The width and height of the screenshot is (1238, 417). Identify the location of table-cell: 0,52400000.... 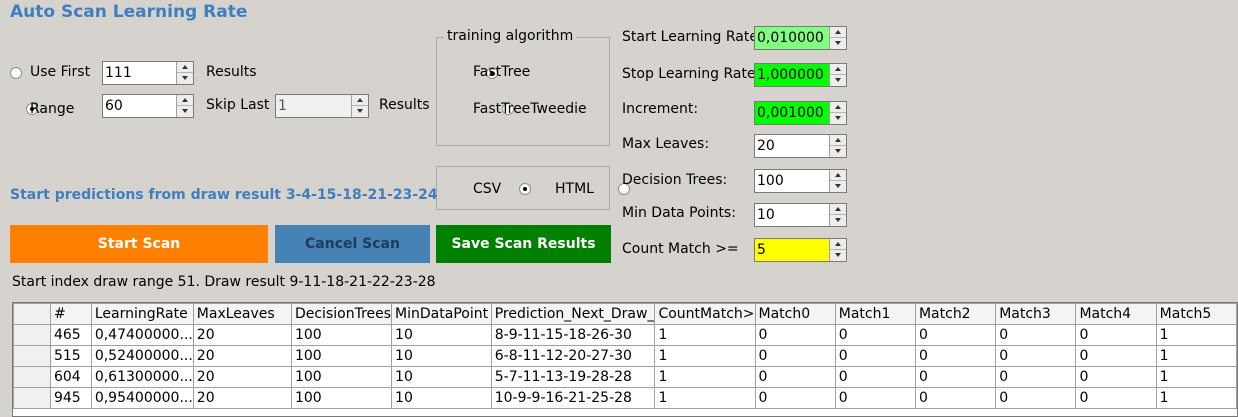
(142, 356).